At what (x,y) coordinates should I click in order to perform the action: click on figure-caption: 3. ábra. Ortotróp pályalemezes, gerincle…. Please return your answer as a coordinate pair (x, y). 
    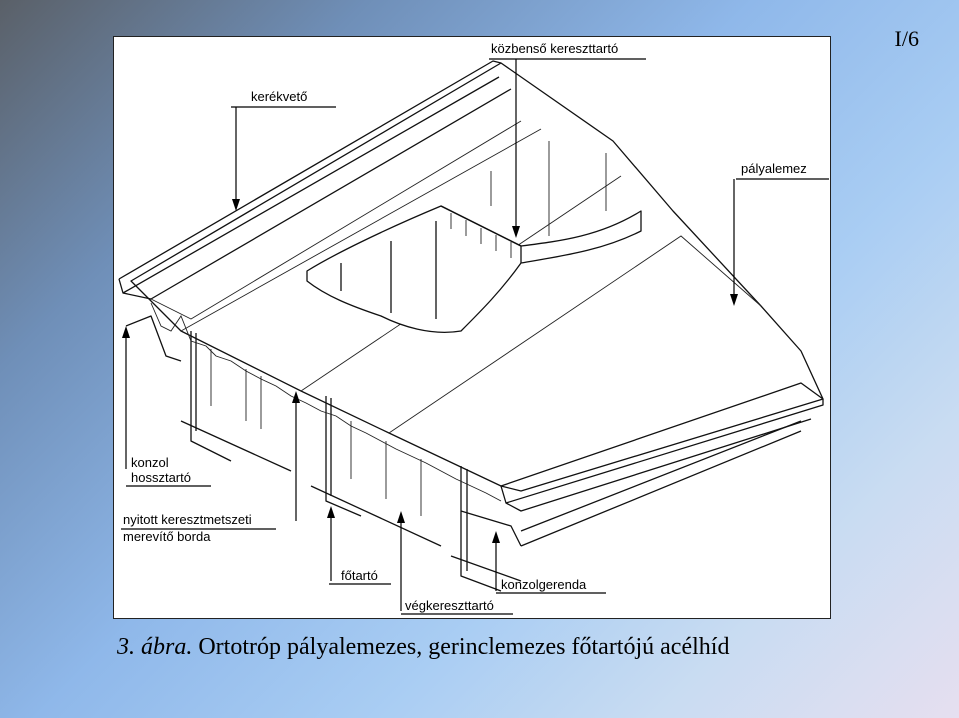
    Looking at the image, I should click on (423, 647).